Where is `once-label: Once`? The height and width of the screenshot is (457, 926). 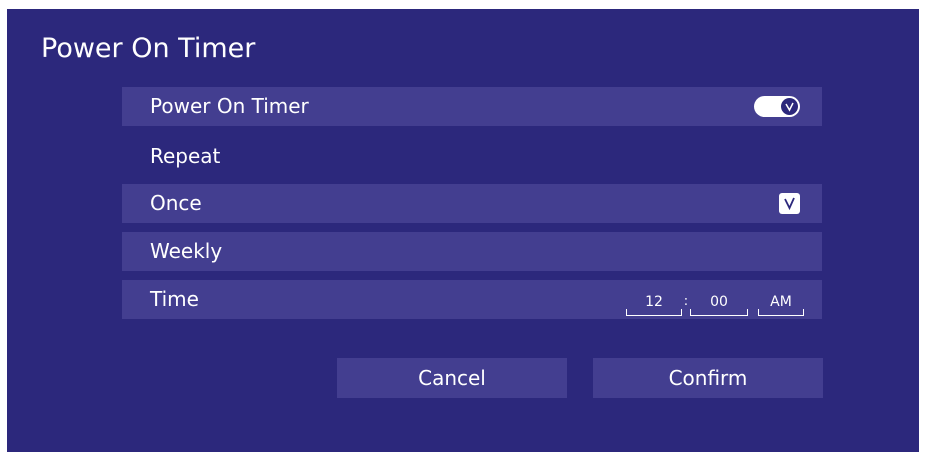
once-label: Once is located at coordinates (176, 203).